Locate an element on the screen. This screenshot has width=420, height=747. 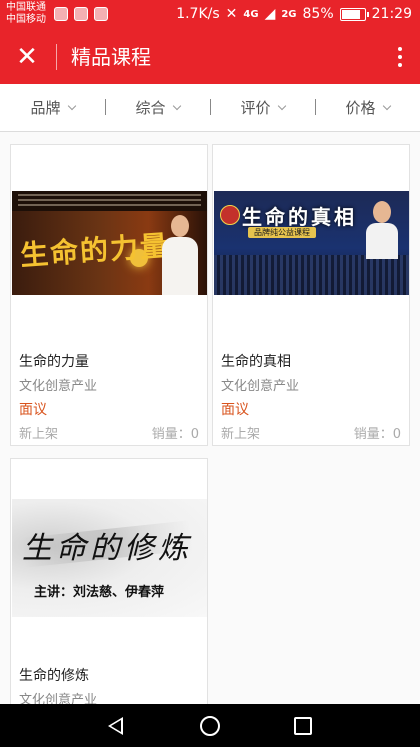
filter-price: 价格 is located at coordinates (367, 107).